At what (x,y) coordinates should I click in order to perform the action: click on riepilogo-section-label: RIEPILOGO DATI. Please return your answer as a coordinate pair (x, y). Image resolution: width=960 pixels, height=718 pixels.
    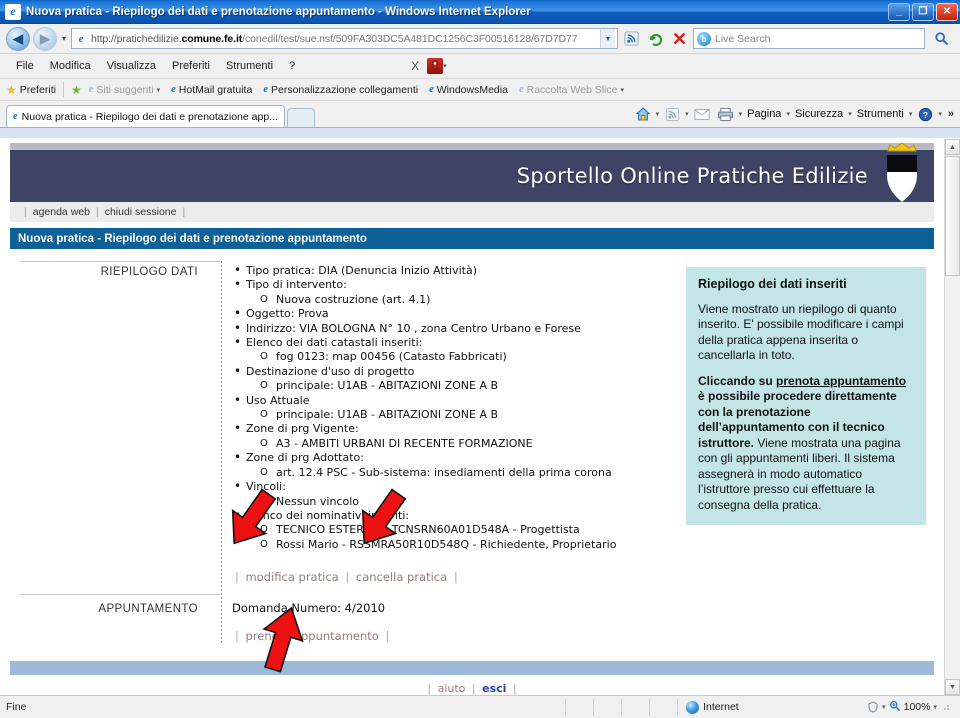
    Looking at the image, I should click on (149, 272).